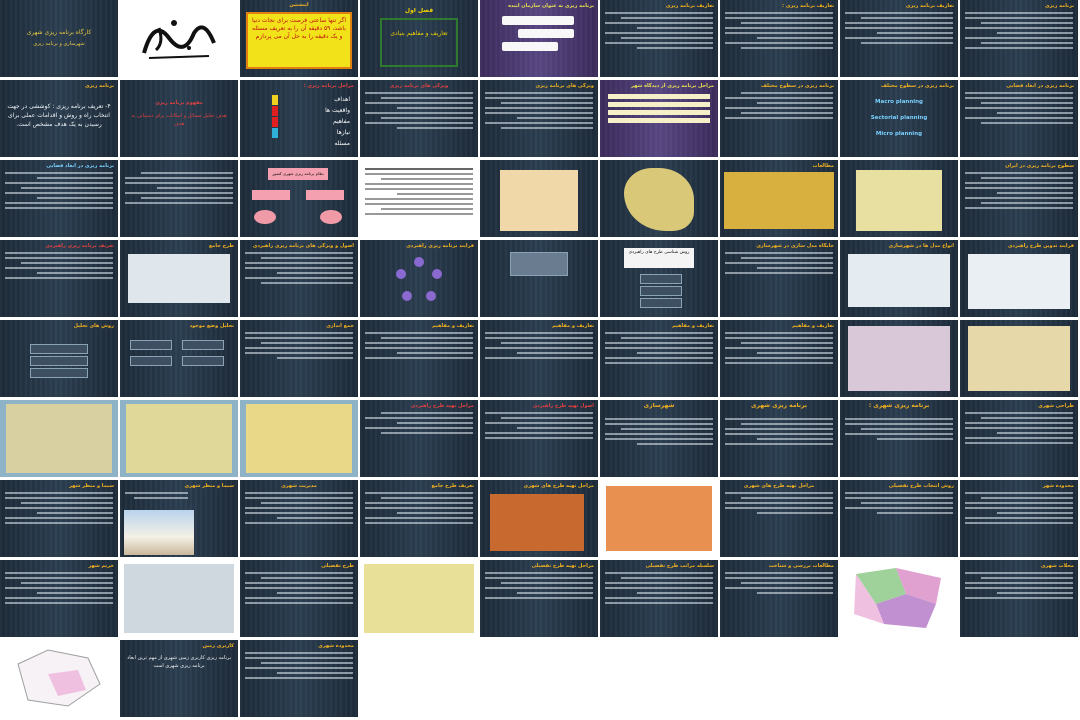 This screenshot has width=1080, height=720. I want to click on slide-thumbnail-31: فرآیند برنامه ریزی راهبردی, so click(419, 278).